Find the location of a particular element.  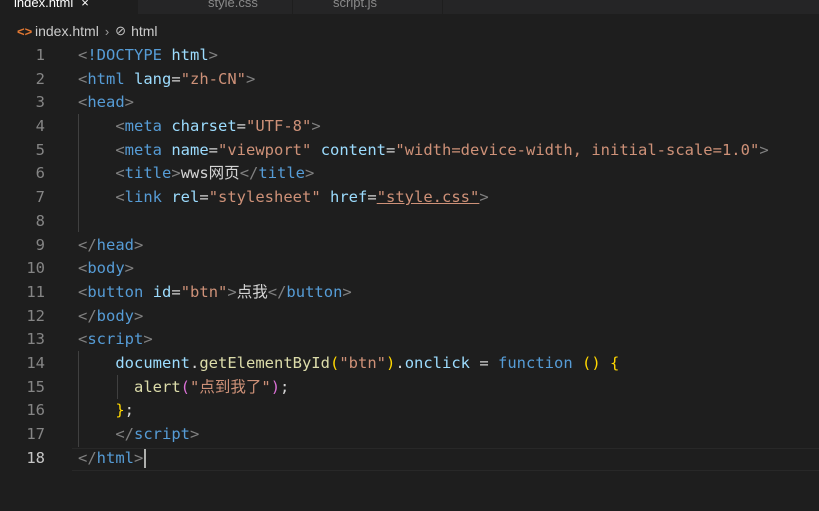

line-number: 11 is located at coordinates (35, 291).